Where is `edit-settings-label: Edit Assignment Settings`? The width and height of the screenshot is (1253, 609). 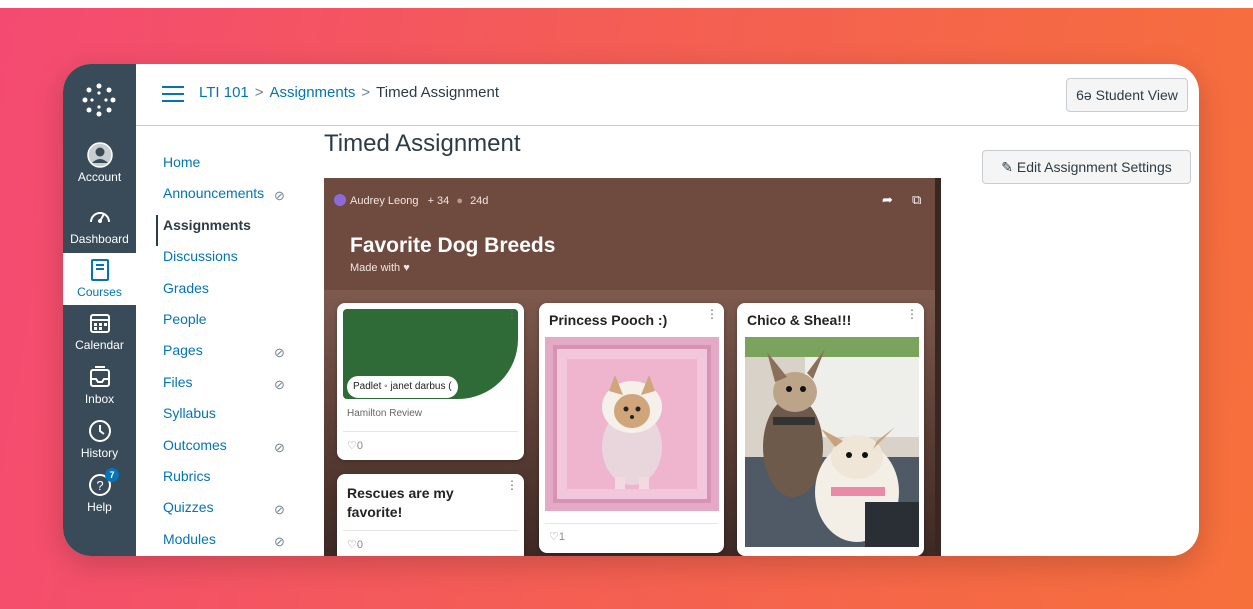 edit-settings-label: Edit Assignment Settings is located at coordinates (1094, 167).